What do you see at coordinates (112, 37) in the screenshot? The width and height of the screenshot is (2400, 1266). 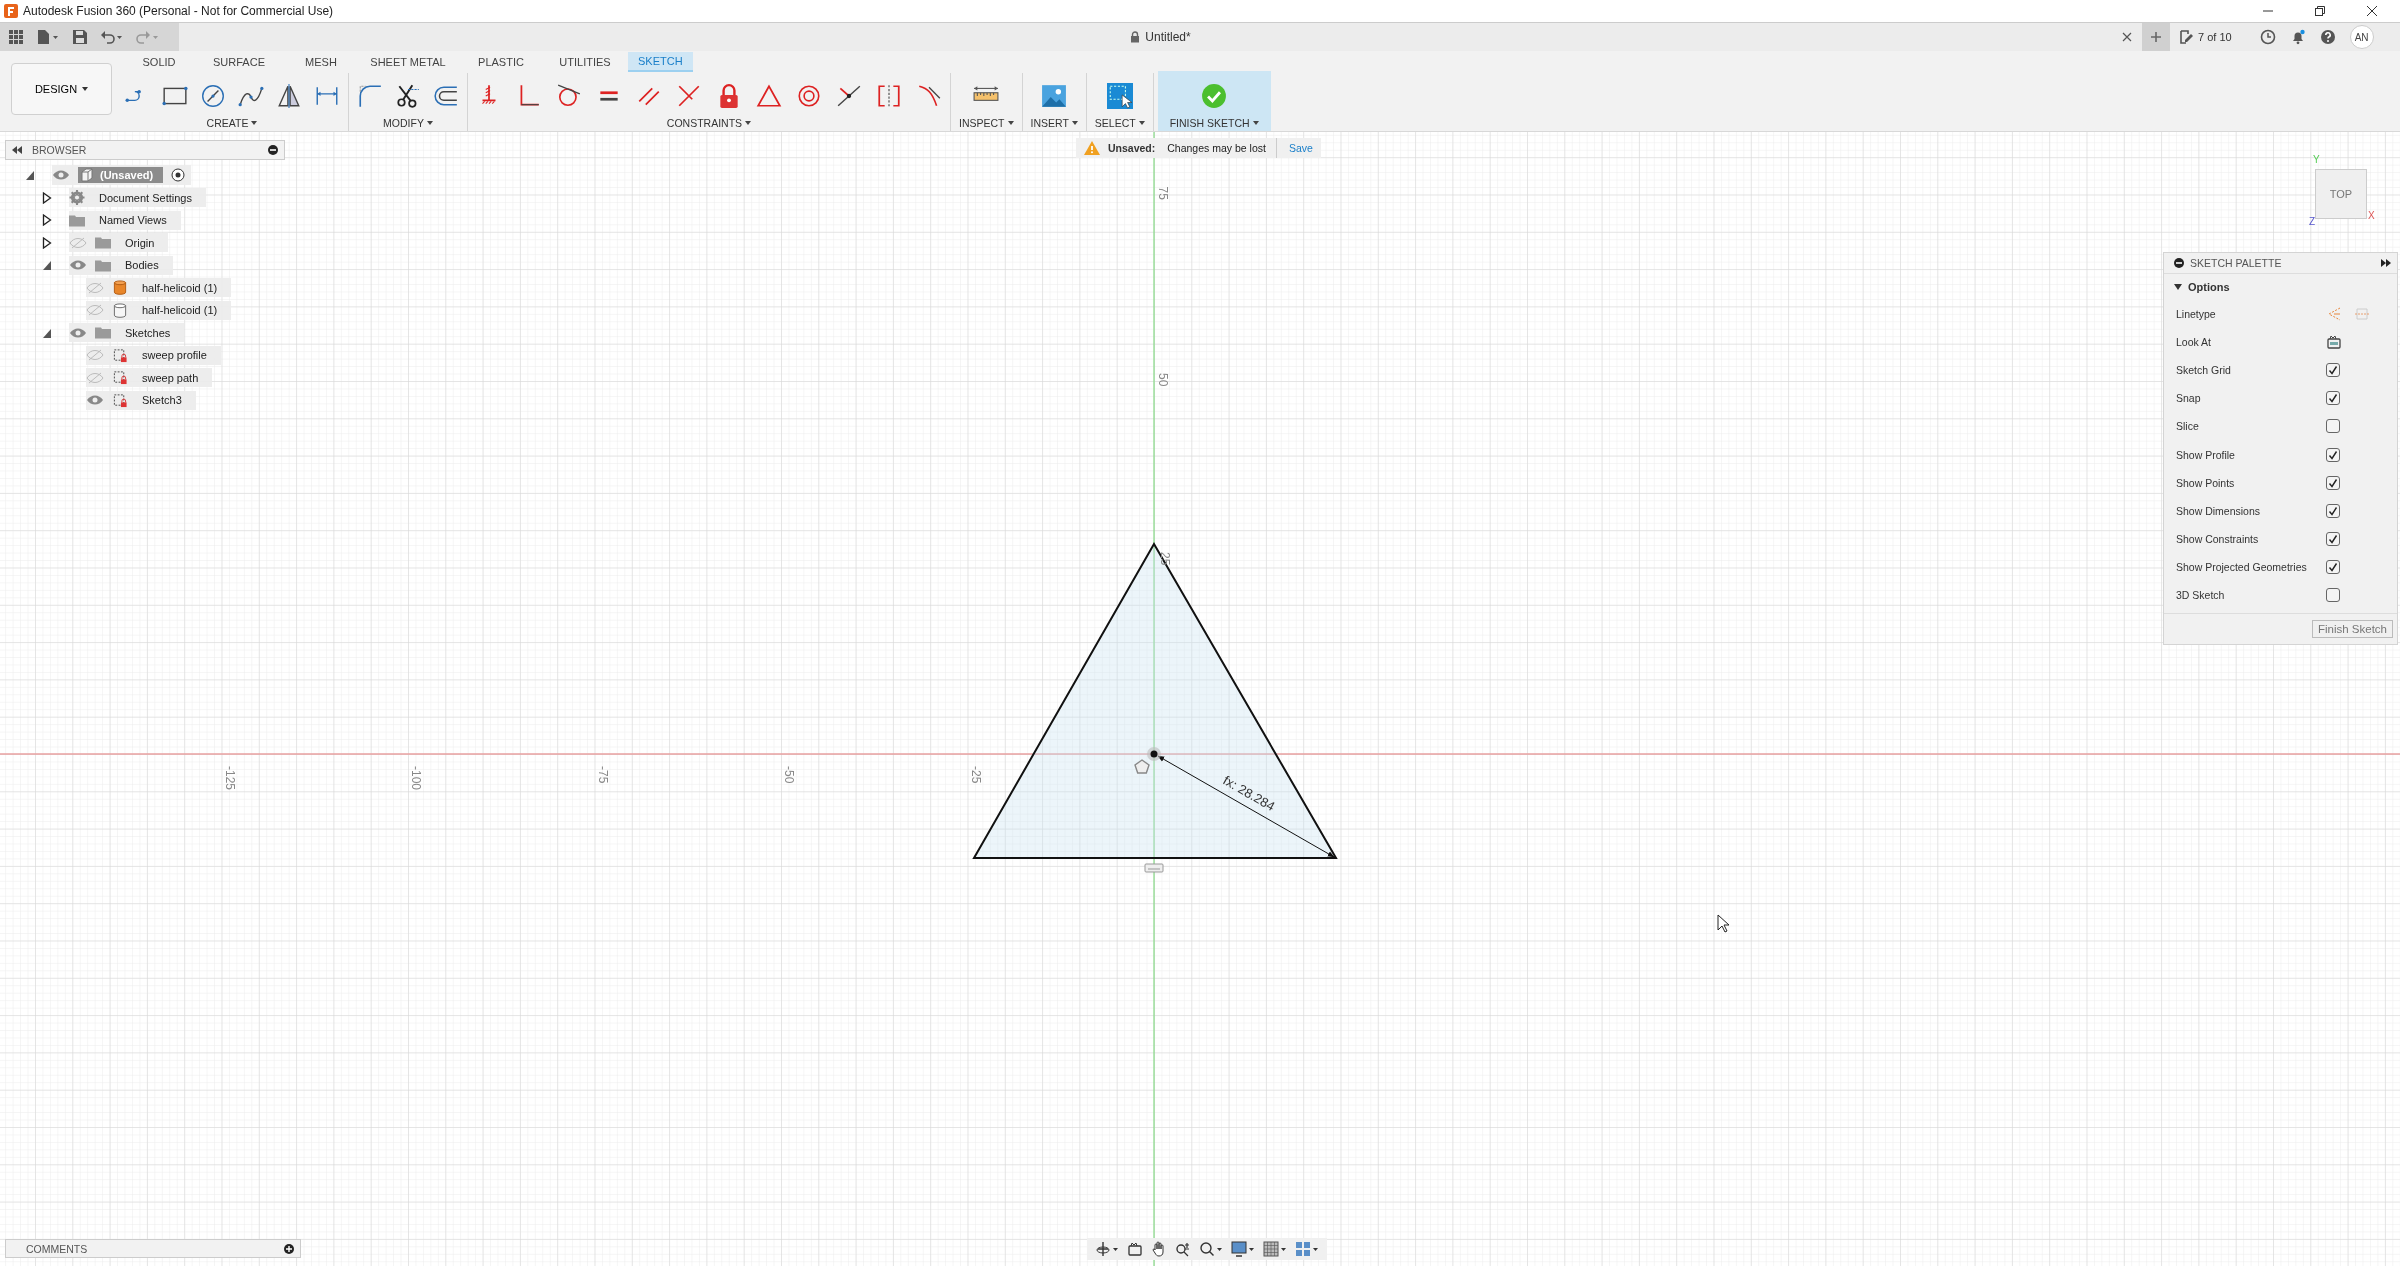 I see `undo-icon` at bounding box center [112, 37].